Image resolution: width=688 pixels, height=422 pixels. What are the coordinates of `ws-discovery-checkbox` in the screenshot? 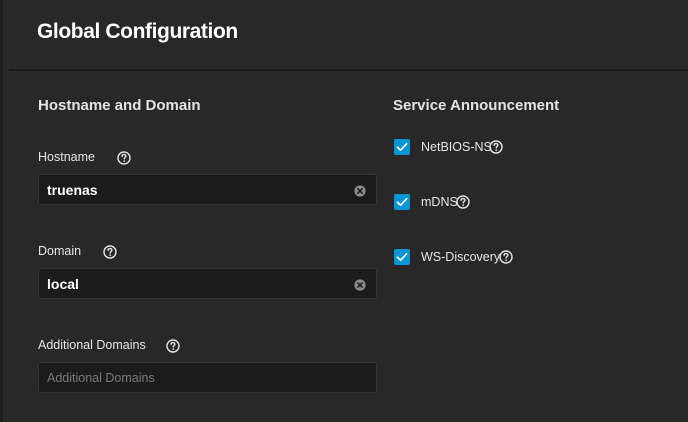 It's located at (402, 257).